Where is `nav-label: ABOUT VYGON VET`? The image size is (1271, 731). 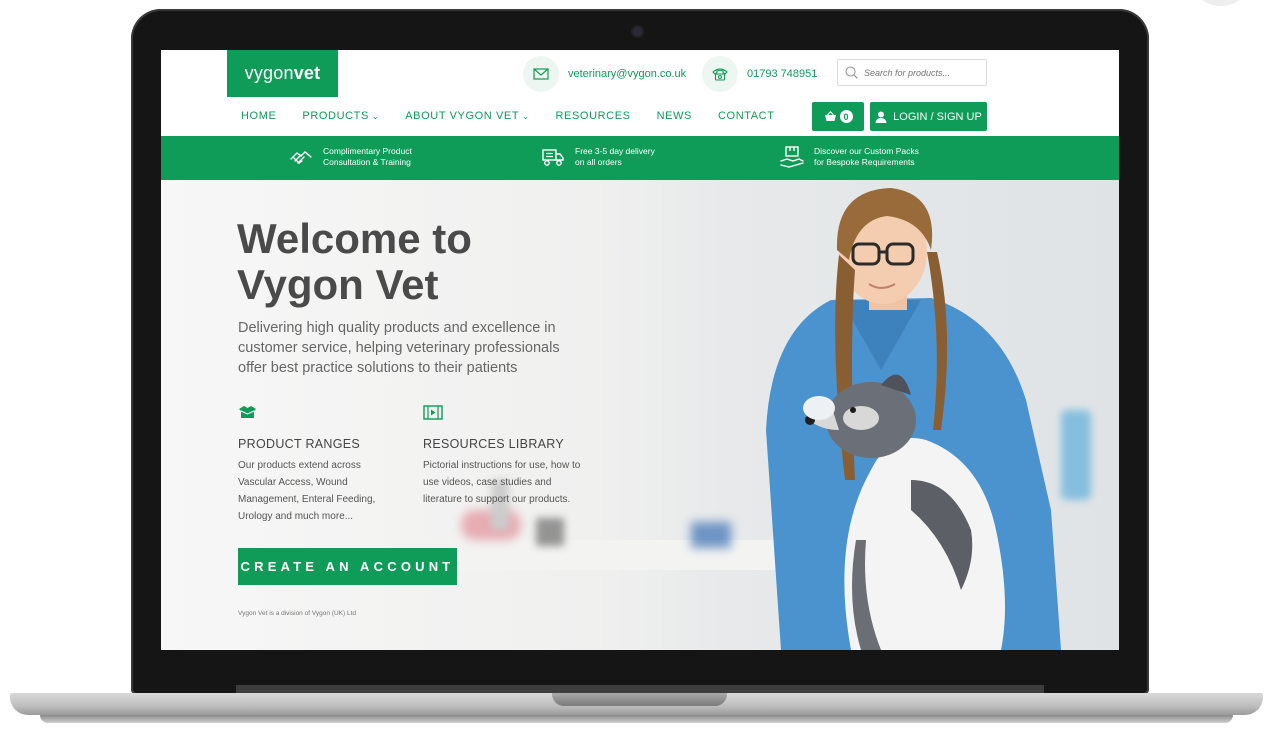 nav-label: ABOUT VYGON VET is located at coordinates (462, 116).